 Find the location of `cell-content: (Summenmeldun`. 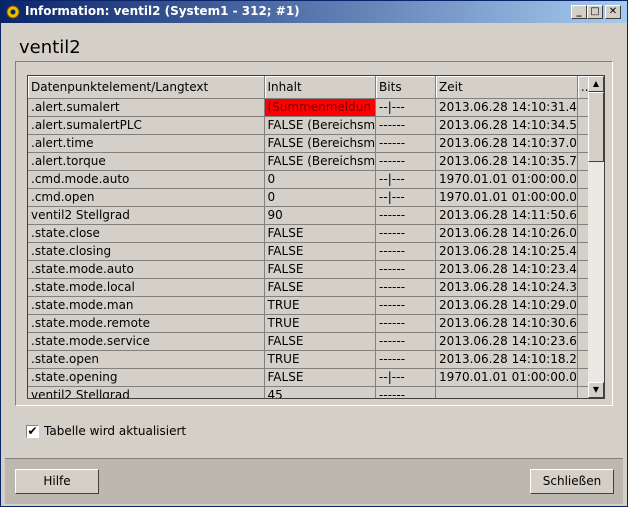

cell-content: (Summenmeldun is located at coordinates (320, 107).